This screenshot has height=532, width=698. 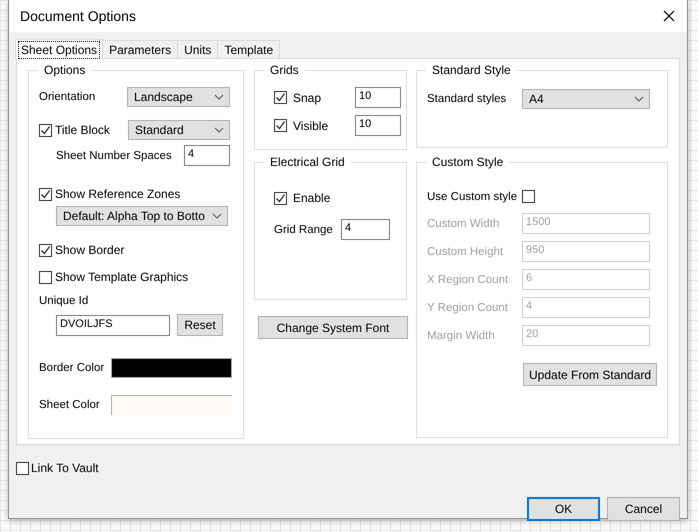 What do you see at coordinates (467, 99) in the screenshot?
I see `field-label: Standard styles` at bounding box center [467, 99].